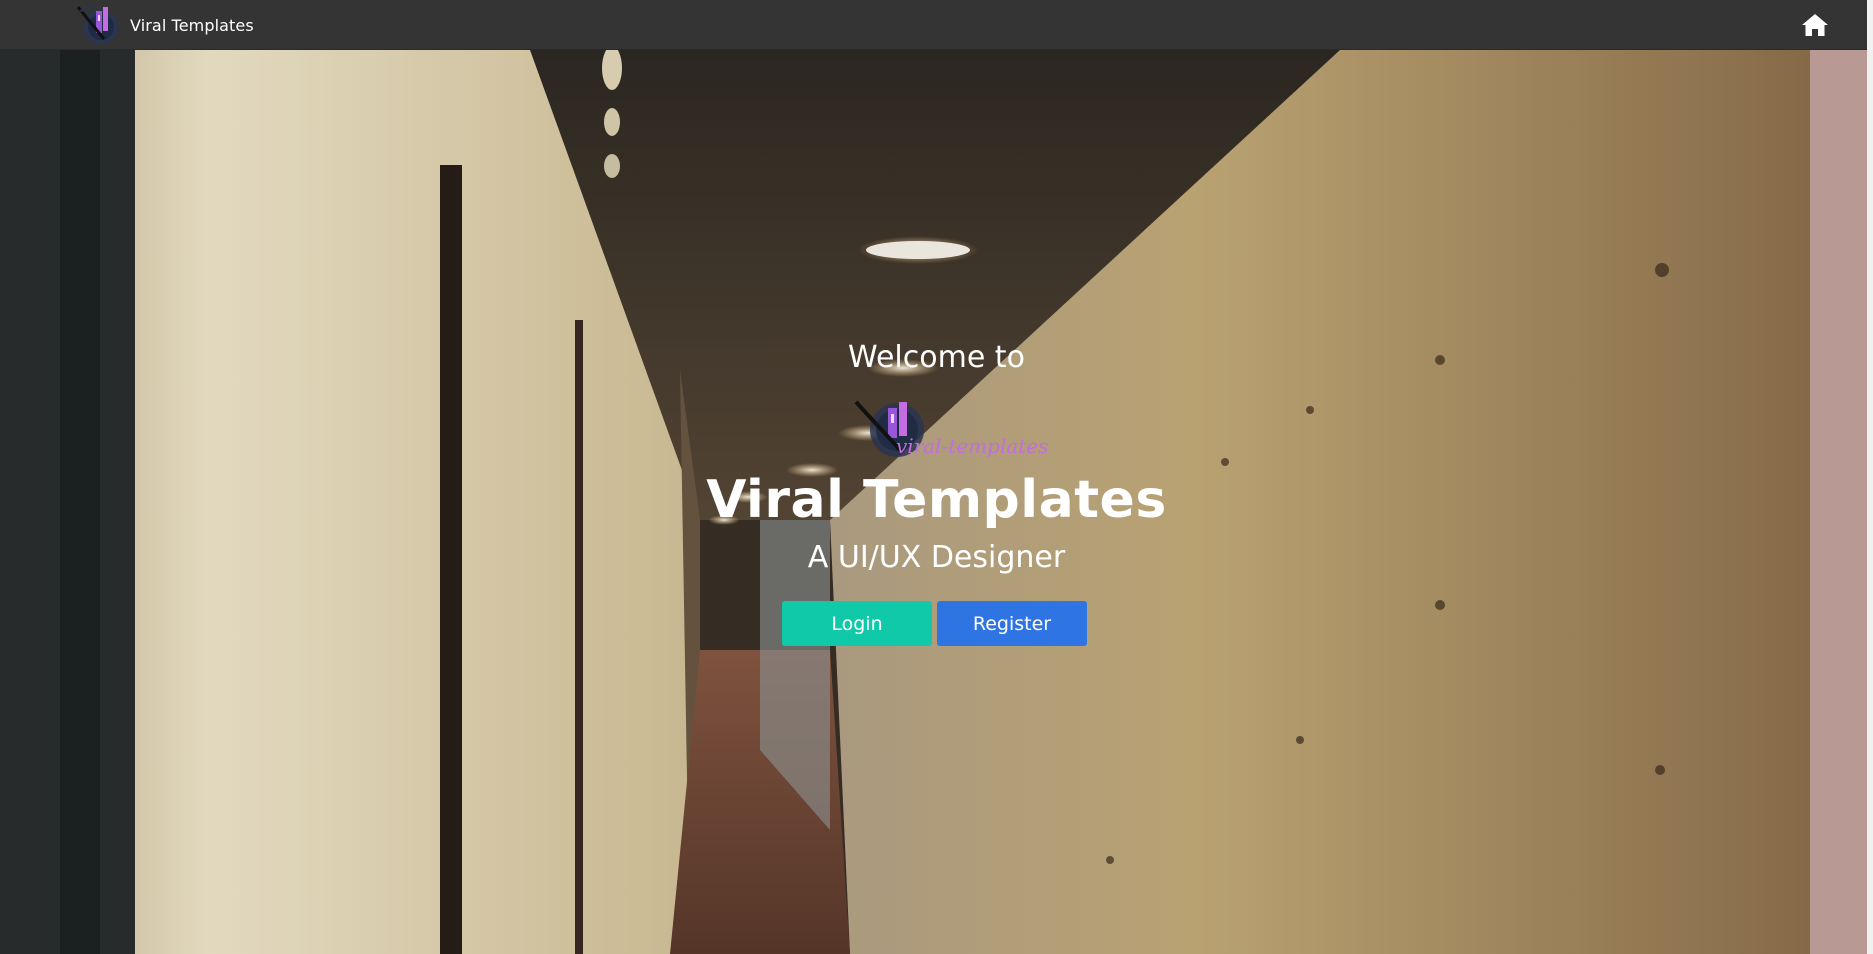  Describe the element at coordinates (857, 623) in the screenshot. I see `login-button: Login` at that location.